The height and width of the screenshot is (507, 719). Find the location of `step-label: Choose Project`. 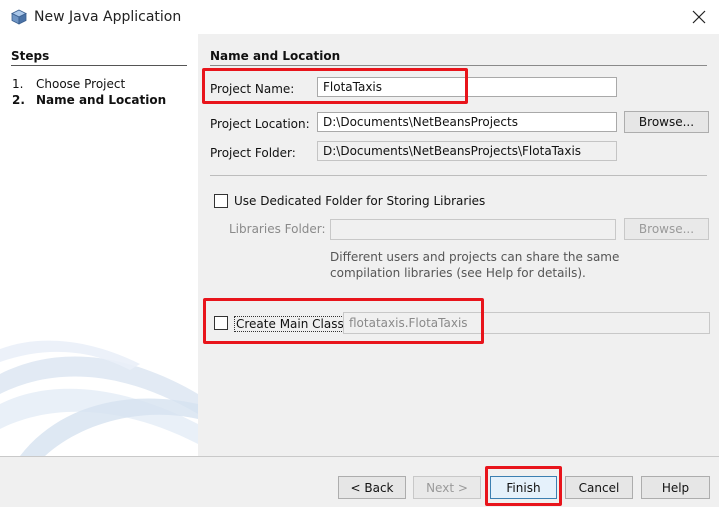

step-label: Choose Project is located at coordinates (81, 84).